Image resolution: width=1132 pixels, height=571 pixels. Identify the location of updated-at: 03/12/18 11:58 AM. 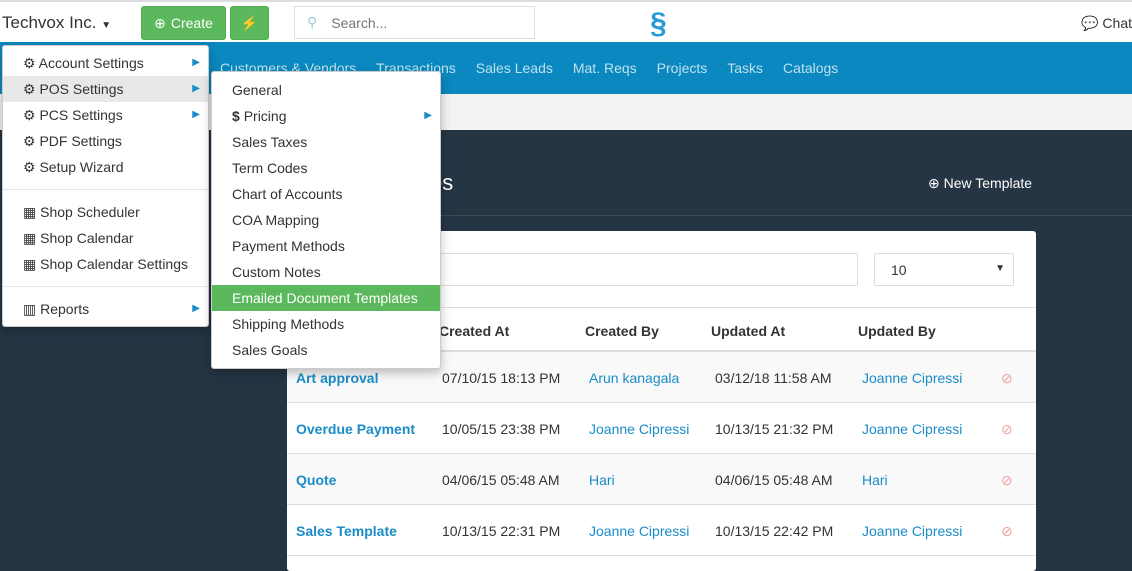
(773, 378).